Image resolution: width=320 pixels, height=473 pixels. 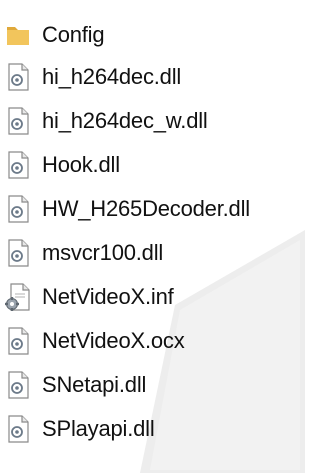 What do you see at coordinates (98, 428) in the screenshot?
I see `file-name: SPlayapi.dll` at bounding box center [98, 428].